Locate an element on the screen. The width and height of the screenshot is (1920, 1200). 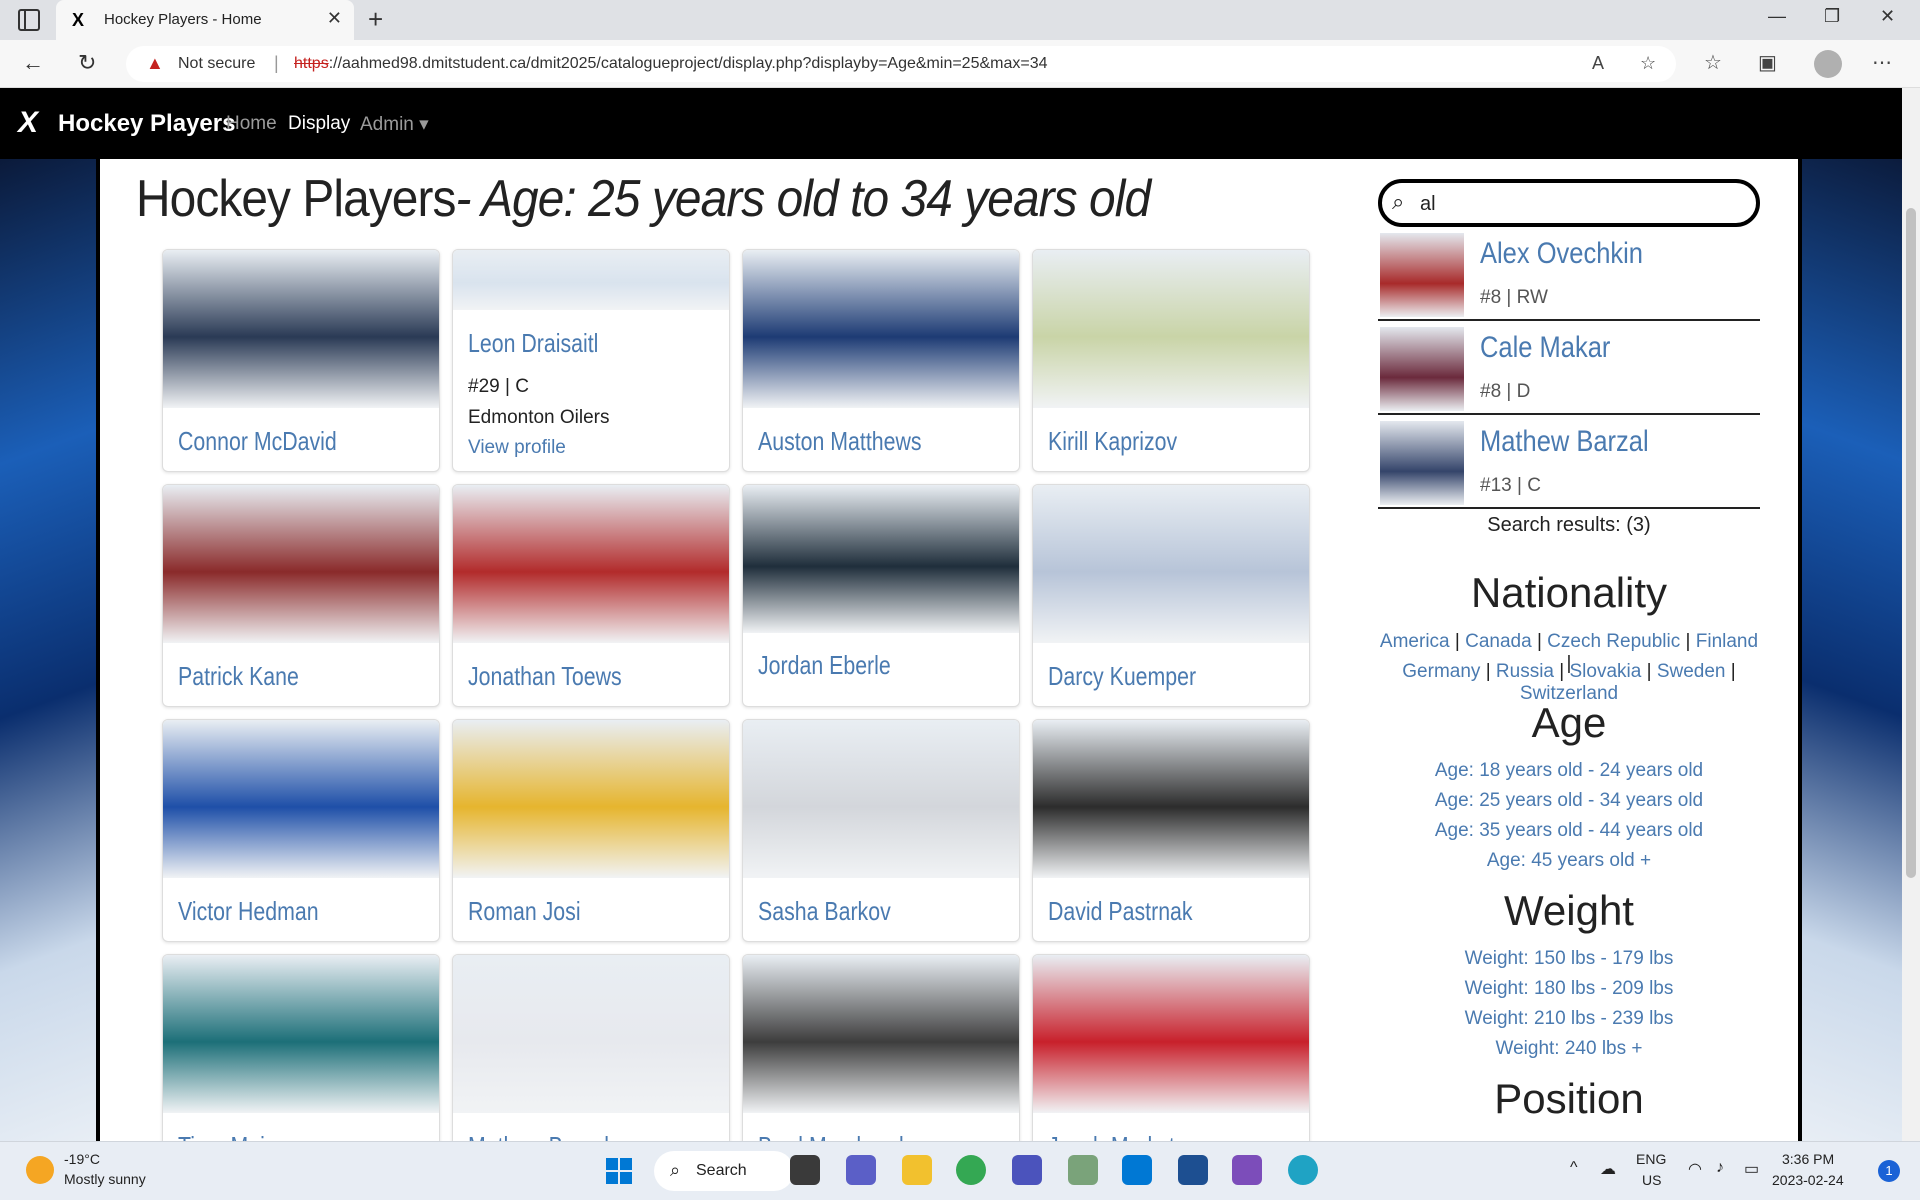
nationality-link: America is located at coordinates (1415, 641).